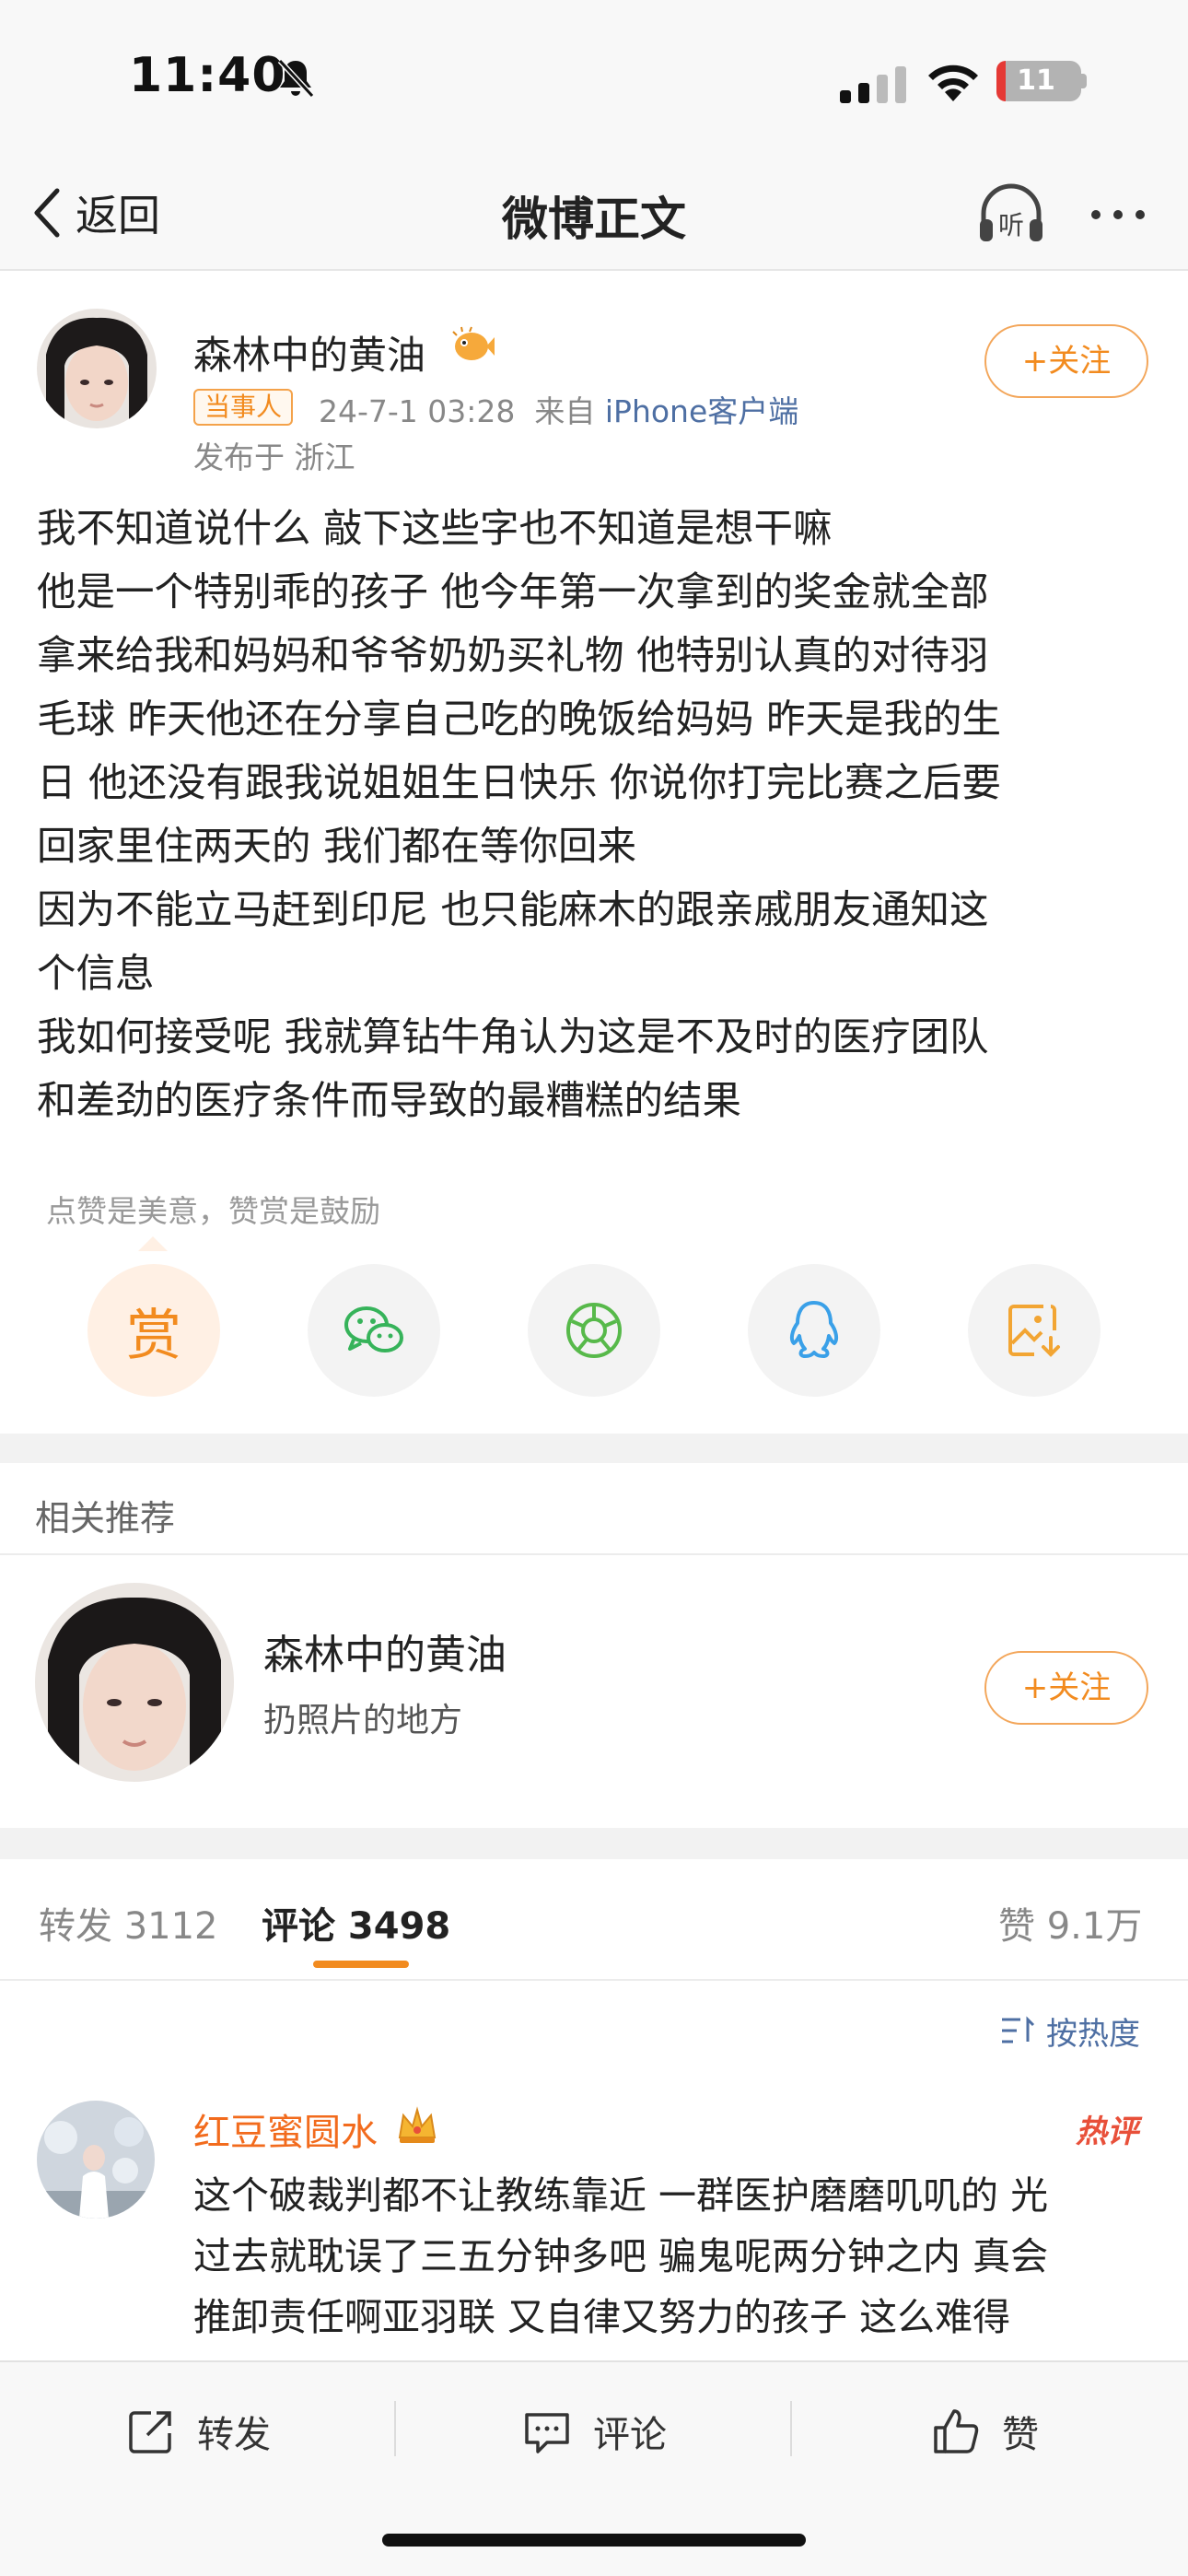 The image size is (1188, 2576). Describe the element at coordinates (385, 1651) in the screenshot. I see `related-user-name: 森林中的黄油` at that location.